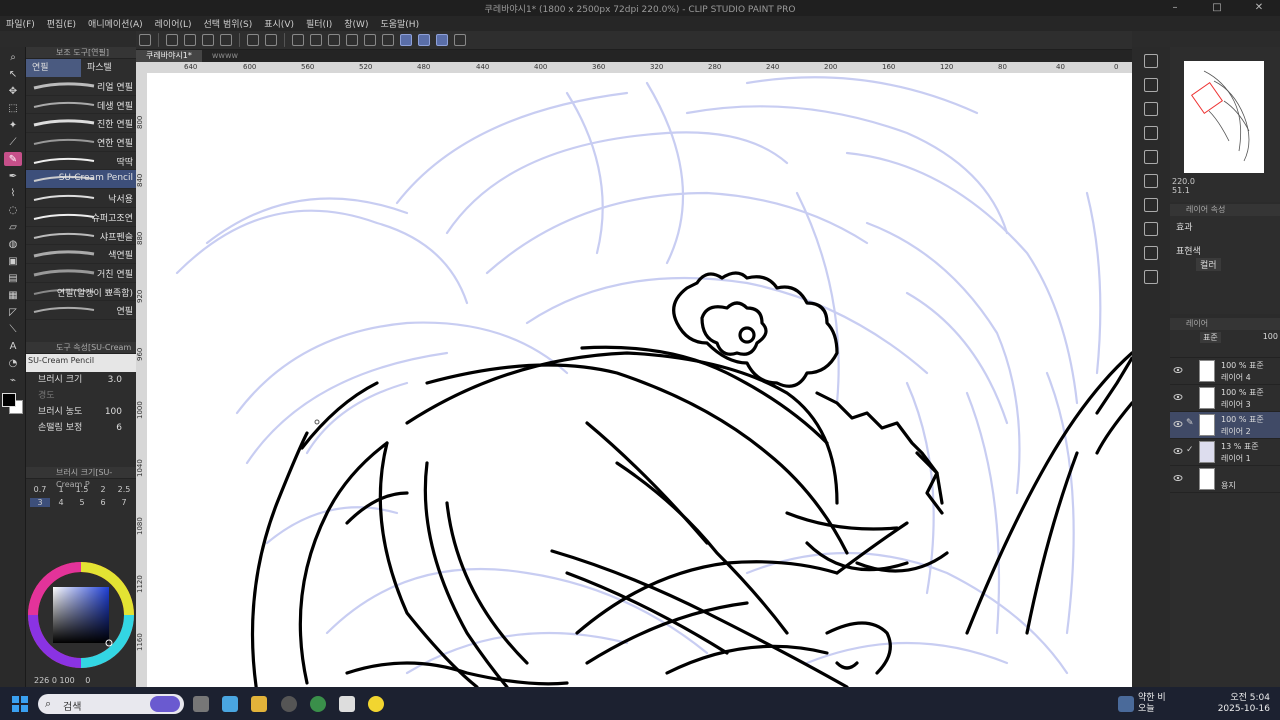  Describe the element at coordinates (173, 23) in the screenshot. I see `menu-layer: 레이어(L)` at that location.